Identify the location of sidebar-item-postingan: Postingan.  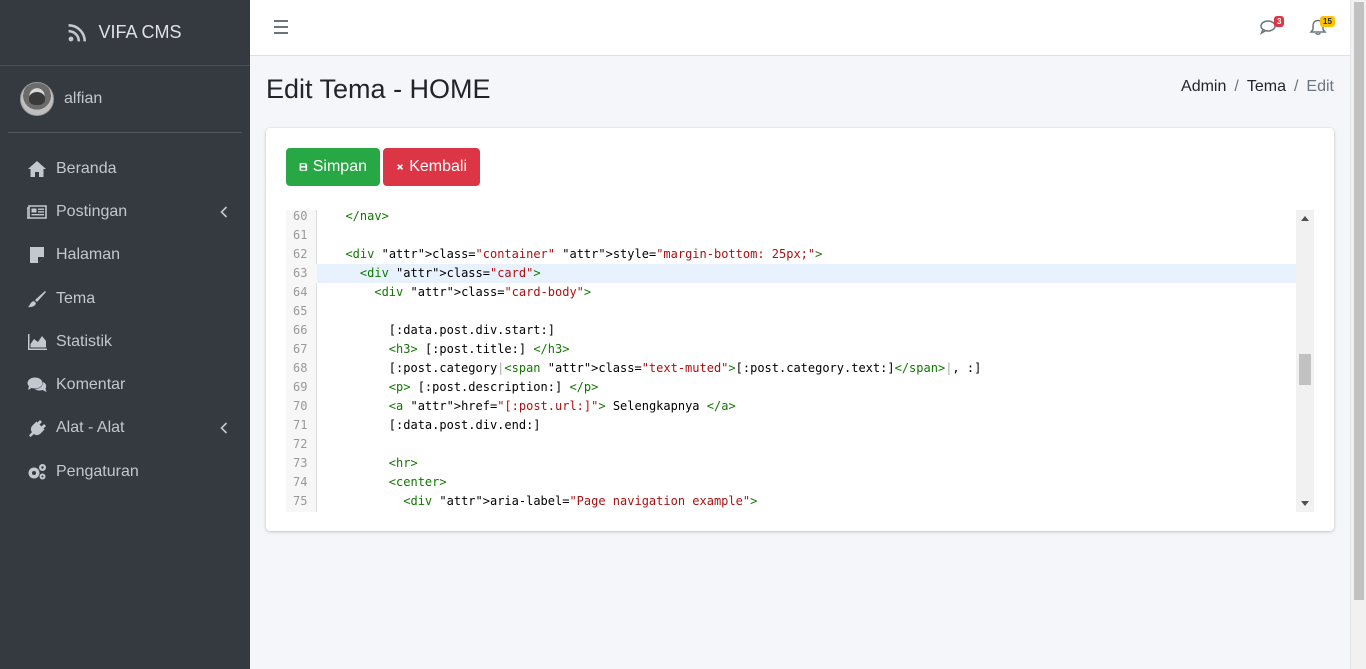
(125, 211).